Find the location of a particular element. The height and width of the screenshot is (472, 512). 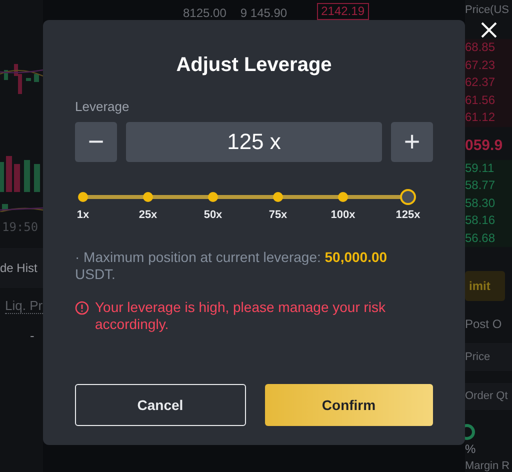

ask-price: 61.12 is located at coordinates (488, 117).